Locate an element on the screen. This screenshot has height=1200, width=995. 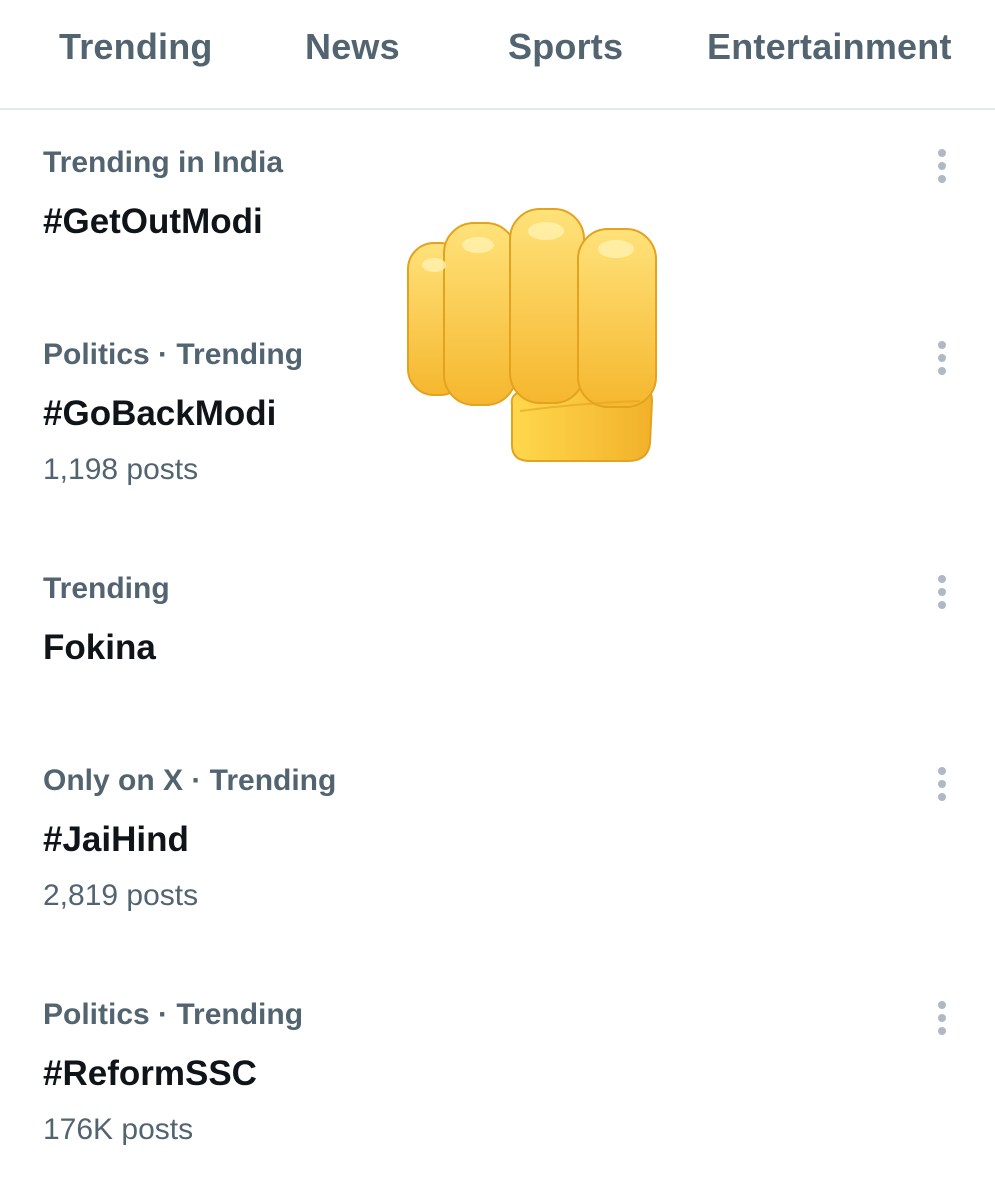
tab-trending: Trending is located at coordinates (136, 47).